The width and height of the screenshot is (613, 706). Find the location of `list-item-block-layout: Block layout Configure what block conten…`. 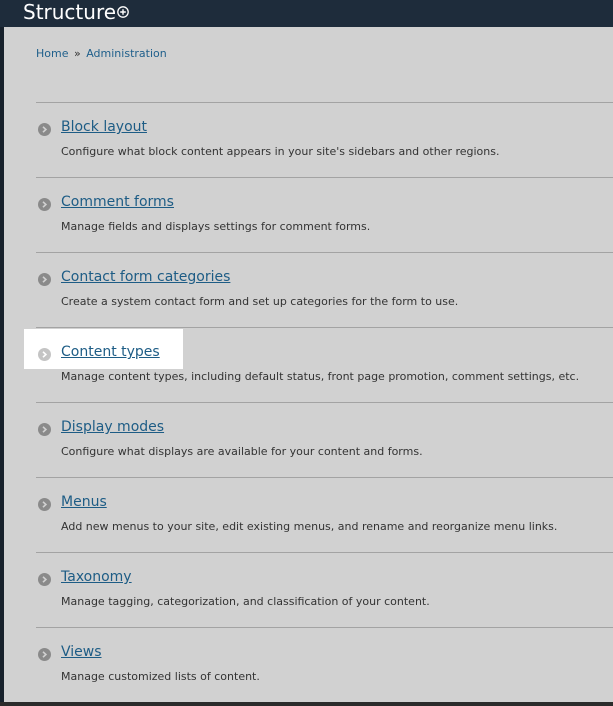

list-item-block-layout: Block layout Configure what block conten… is located at coordinates (324, 139).